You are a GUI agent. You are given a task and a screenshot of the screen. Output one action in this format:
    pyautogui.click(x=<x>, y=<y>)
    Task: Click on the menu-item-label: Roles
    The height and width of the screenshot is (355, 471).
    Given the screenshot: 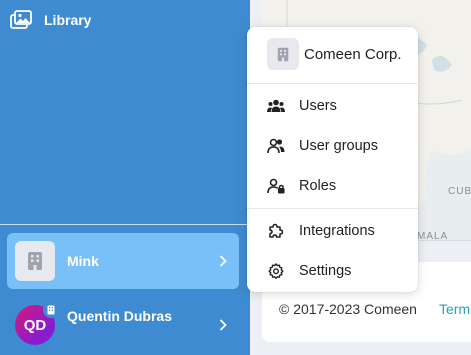 What is the action you would take?
    pyautogui.click(x=318, y=186)
    